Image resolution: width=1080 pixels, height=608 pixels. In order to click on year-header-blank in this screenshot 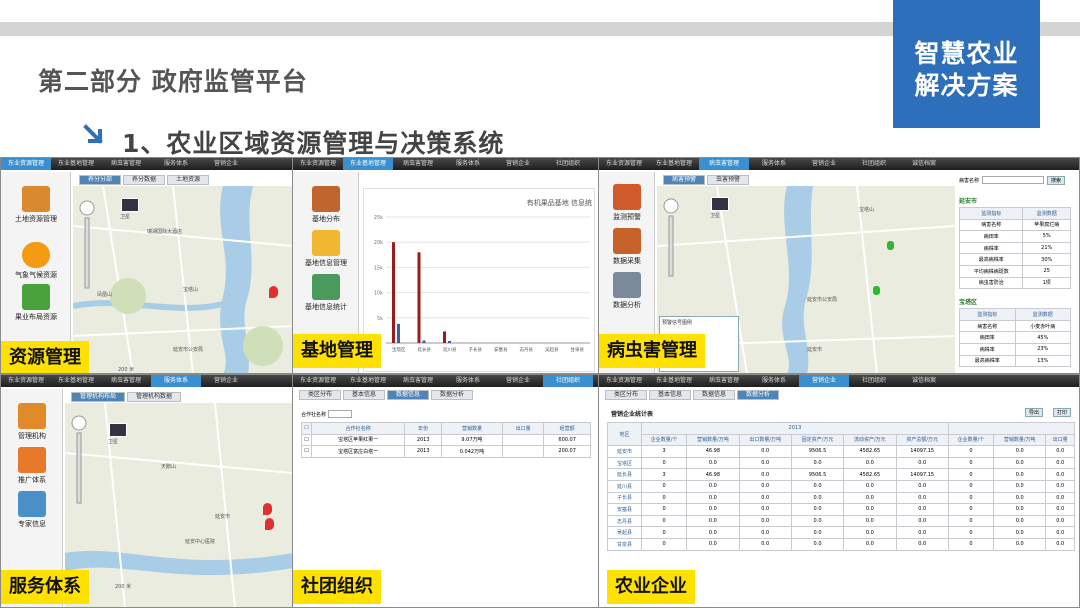, I will do `click(1011, 428)`.